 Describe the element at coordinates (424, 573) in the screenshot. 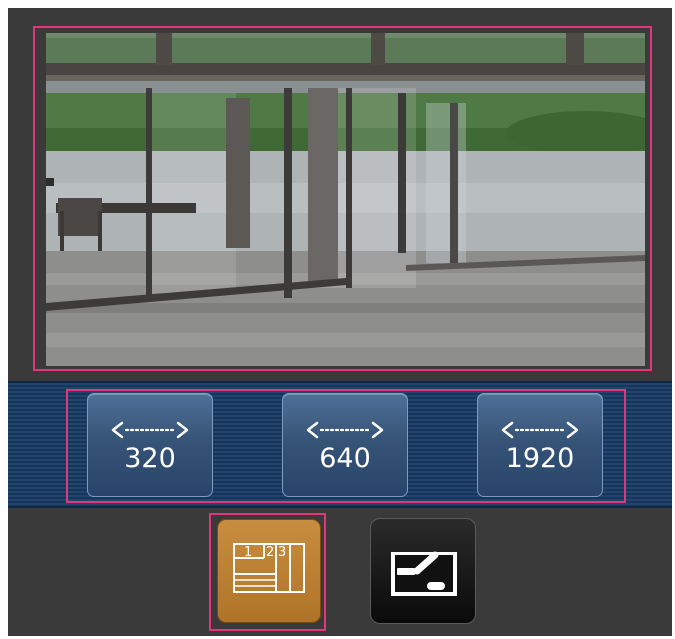

I see `setup-slider-icon` at that location.